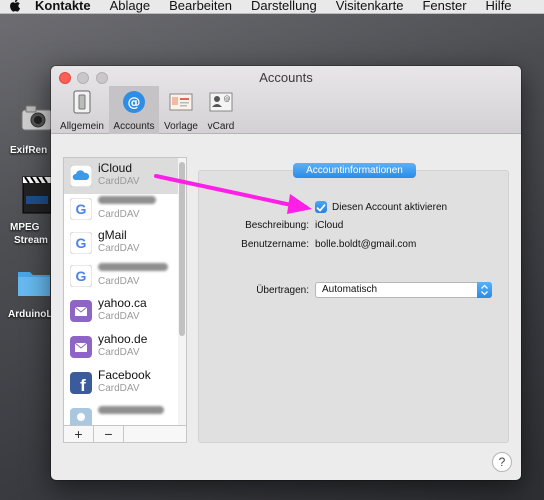 Image resolution: width=544 pixels, height=500 pixels. I want to click on account-name: gMail, so click(112, 235).